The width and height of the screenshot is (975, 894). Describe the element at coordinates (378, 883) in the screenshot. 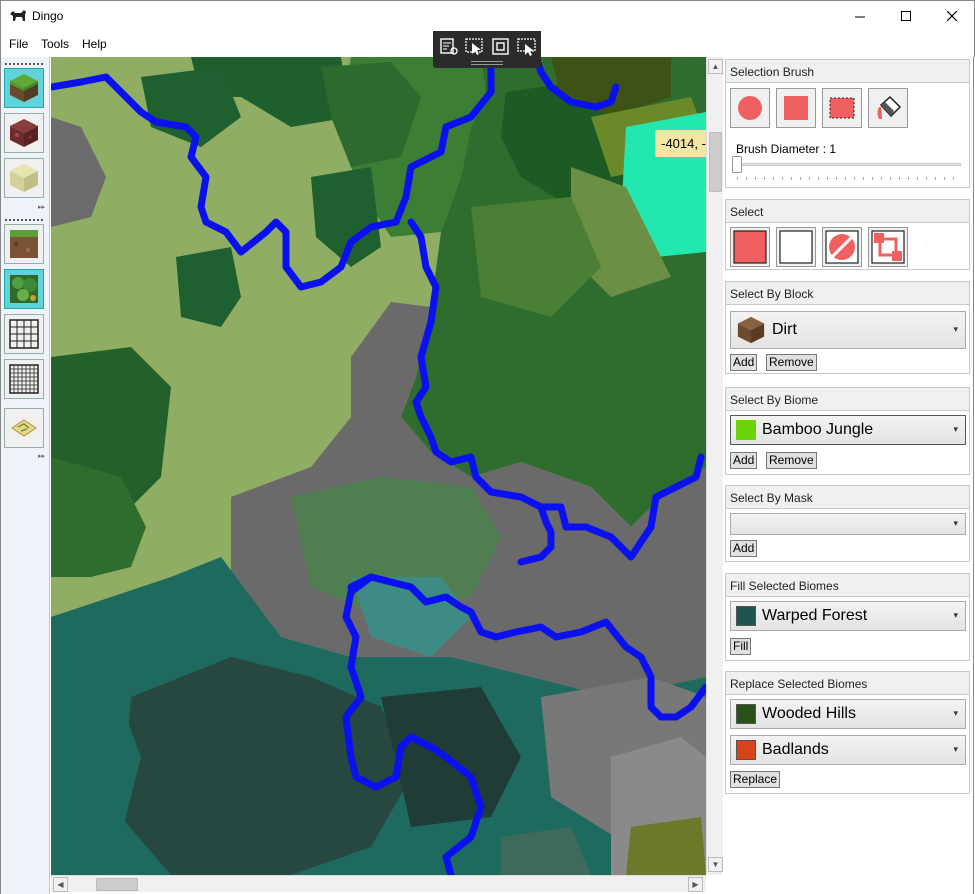

I see `map-horizontal-scrollbar: ◀ ▶` at that location.